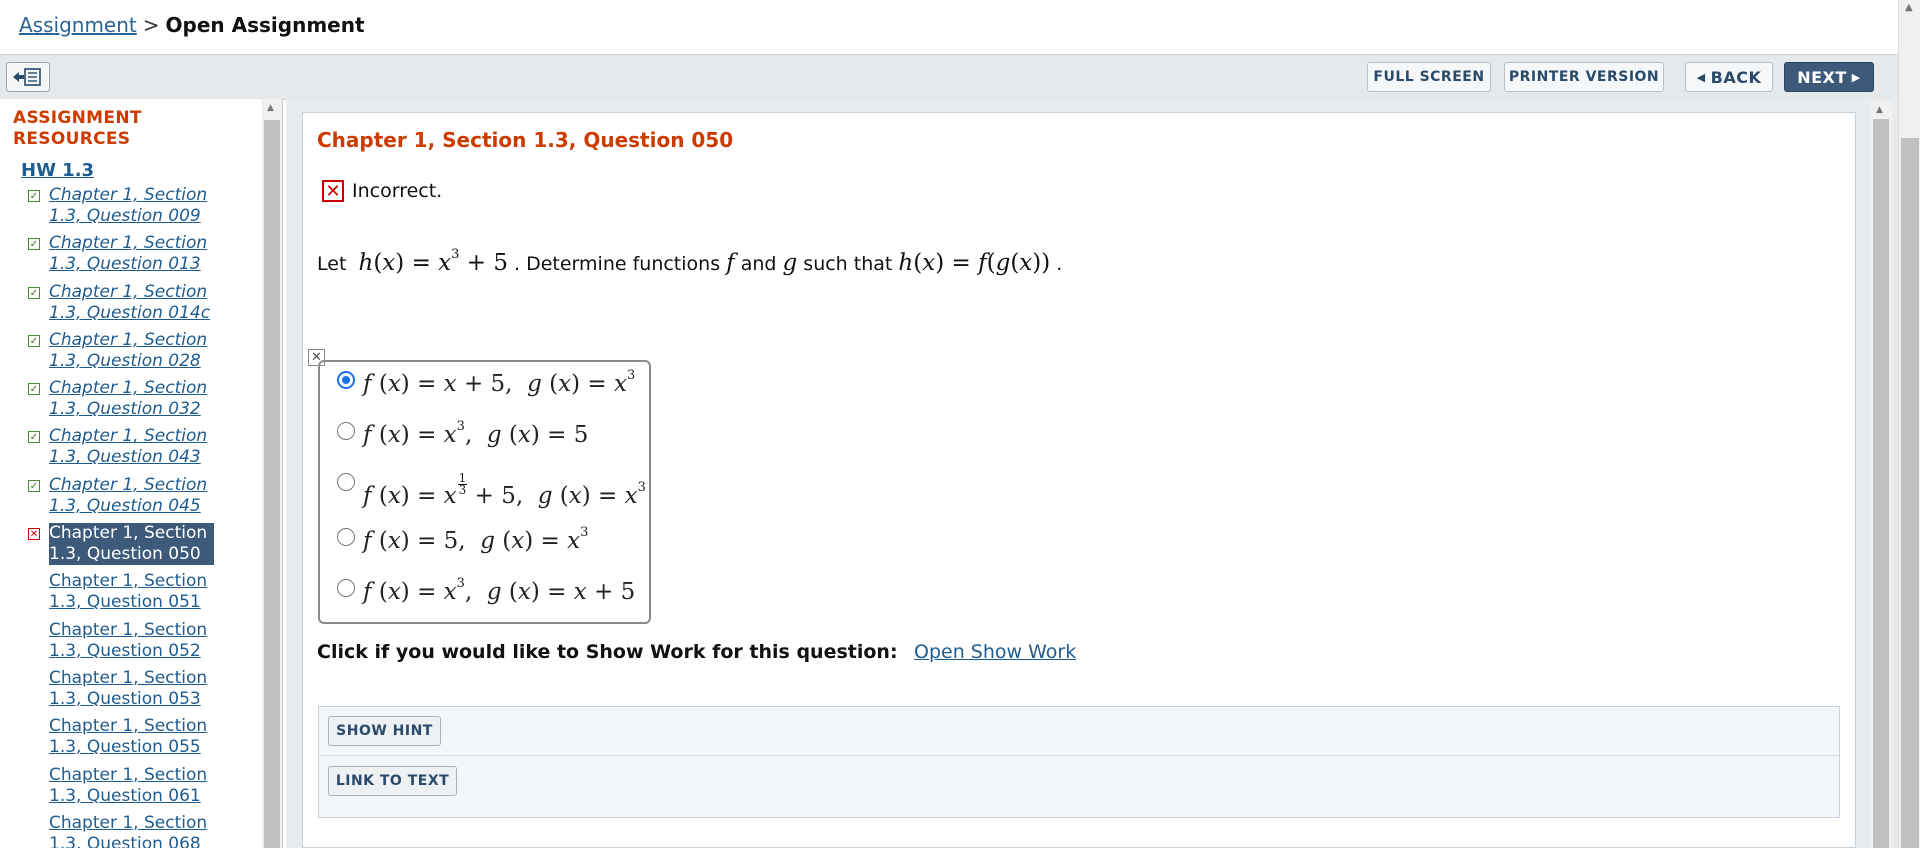 The height and width of the screenshot is (848, 1920). I want to click on question-link: Chapter 1, Section 1.3, Question 009, so click(131, 206).